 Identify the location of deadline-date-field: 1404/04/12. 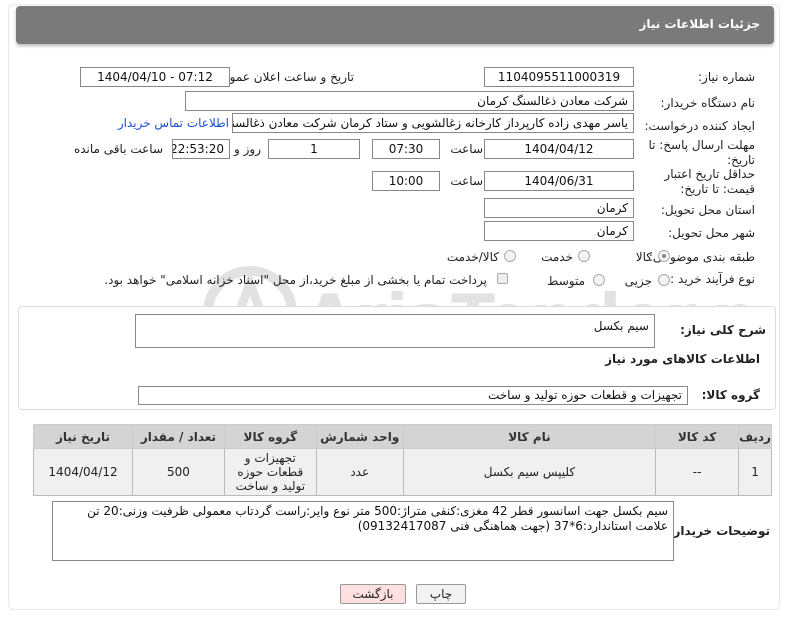
(559, 149).